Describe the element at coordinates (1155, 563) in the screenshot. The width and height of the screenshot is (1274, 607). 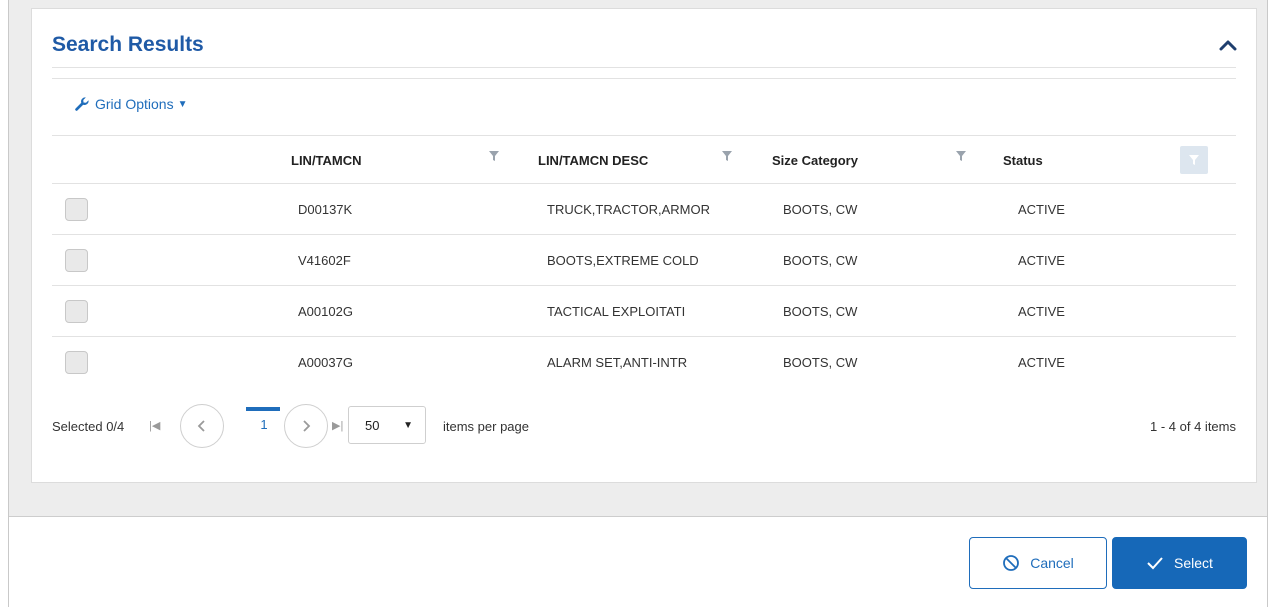
I see `check-icon` at that location.